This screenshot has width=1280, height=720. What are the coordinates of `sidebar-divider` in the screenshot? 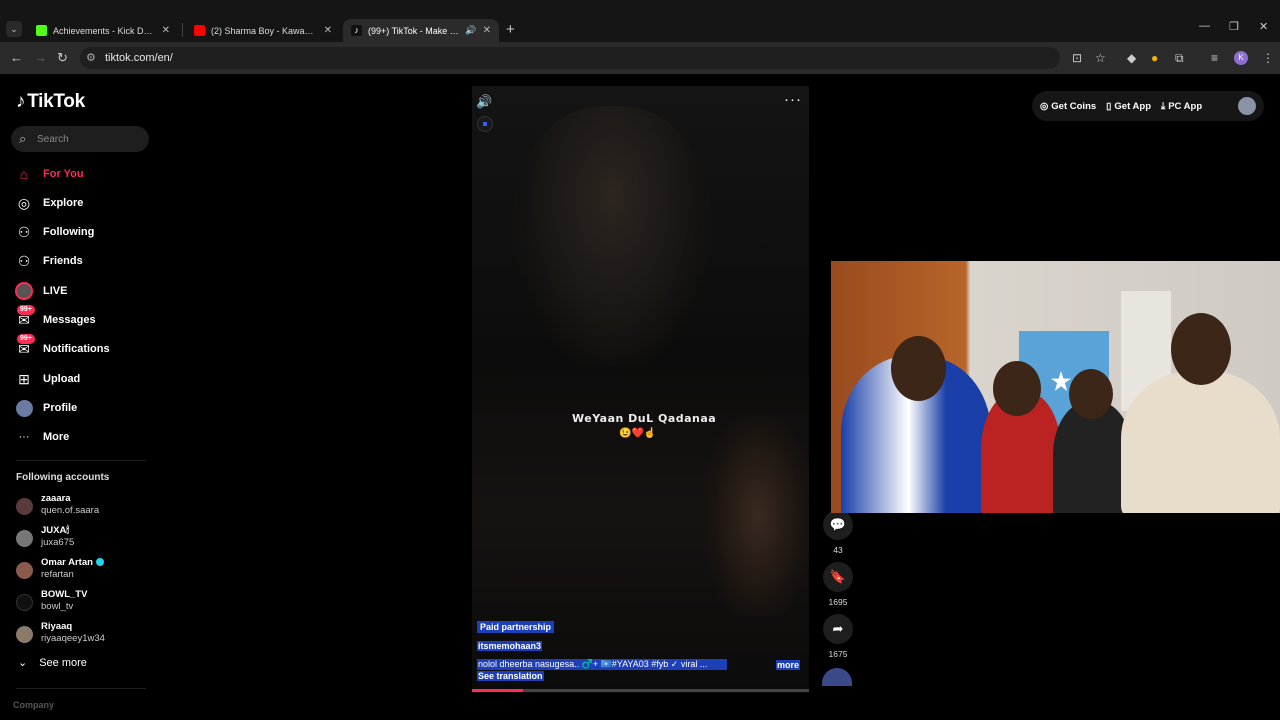 It's located at (81, 688).